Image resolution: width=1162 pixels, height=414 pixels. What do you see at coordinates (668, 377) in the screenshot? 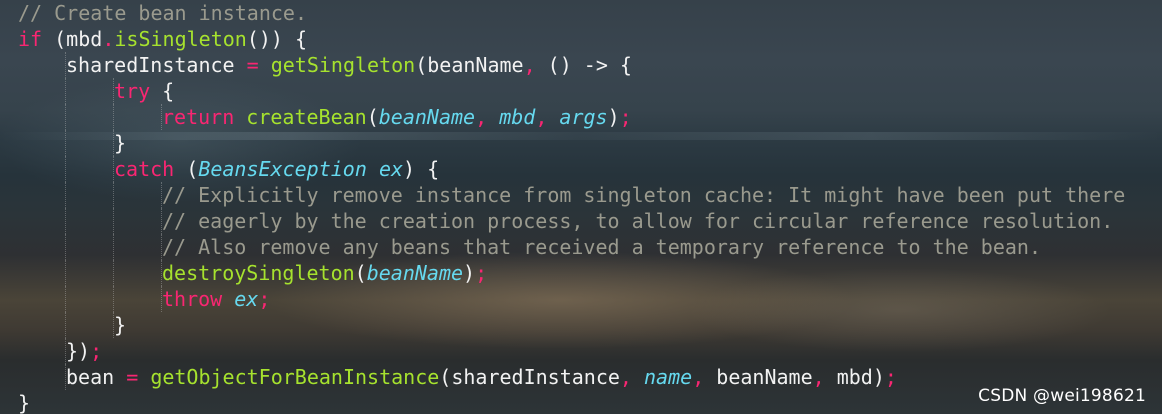
I see `code-token: name` at bounding box center [668, 377].